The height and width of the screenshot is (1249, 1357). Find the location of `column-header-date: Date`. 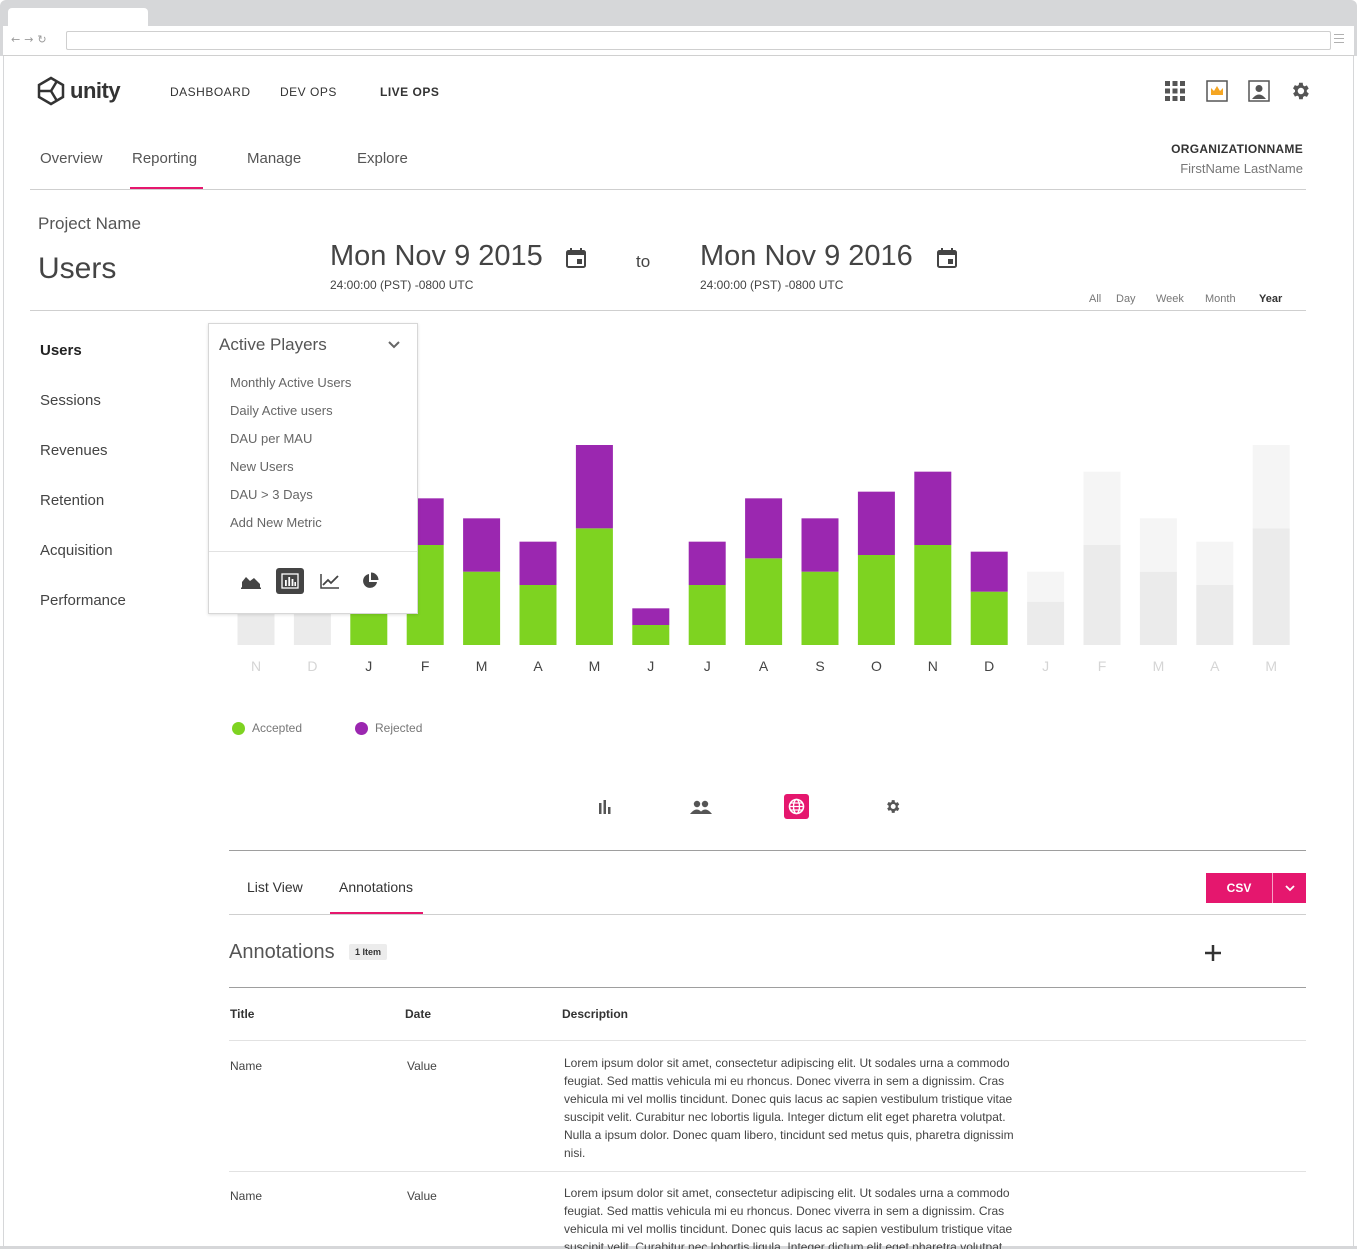

column-header-date: Date is located at coordinates (418, 1014).